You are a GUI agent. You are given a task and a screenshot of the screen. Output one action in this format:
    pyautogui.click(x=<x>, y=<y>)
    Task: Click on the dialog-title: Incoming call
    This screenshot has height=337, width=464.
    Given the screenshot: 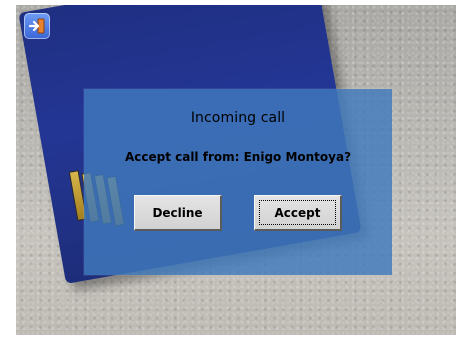 What is the action you would take?
    pyautogui.click(x=238, y=118)
    